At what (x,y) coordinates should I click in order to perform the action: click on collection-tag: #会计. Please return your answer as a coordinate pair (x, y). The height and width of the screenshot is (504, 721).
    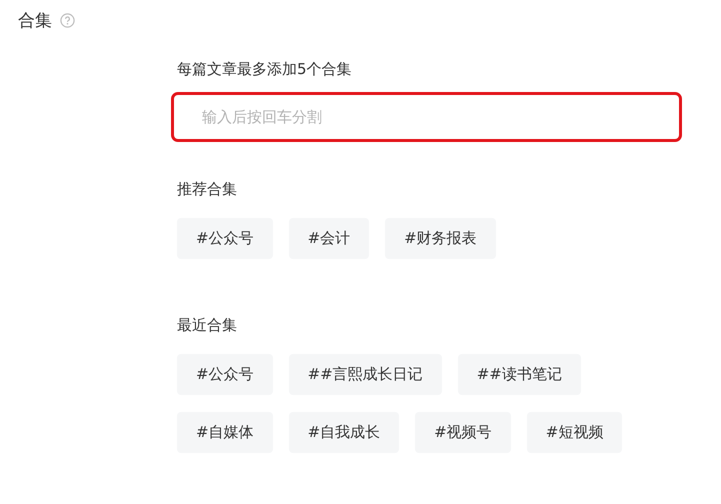
    Looking at the image, I should click on (329, 238).